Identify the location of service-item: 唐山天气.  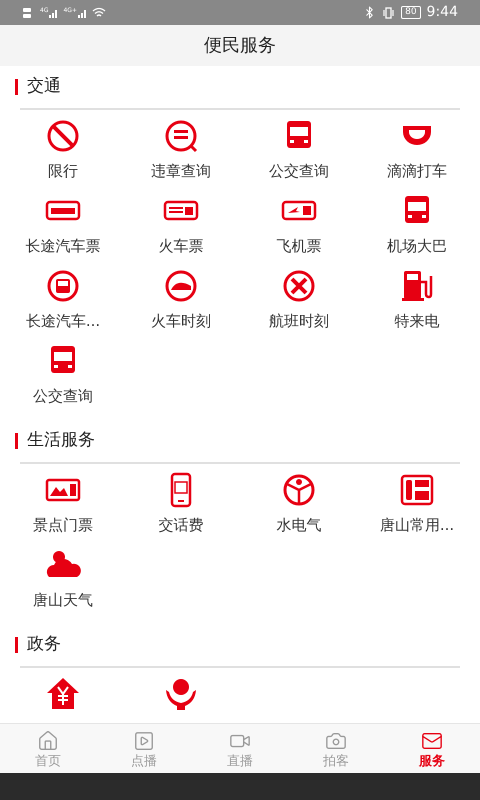
(63, 576).